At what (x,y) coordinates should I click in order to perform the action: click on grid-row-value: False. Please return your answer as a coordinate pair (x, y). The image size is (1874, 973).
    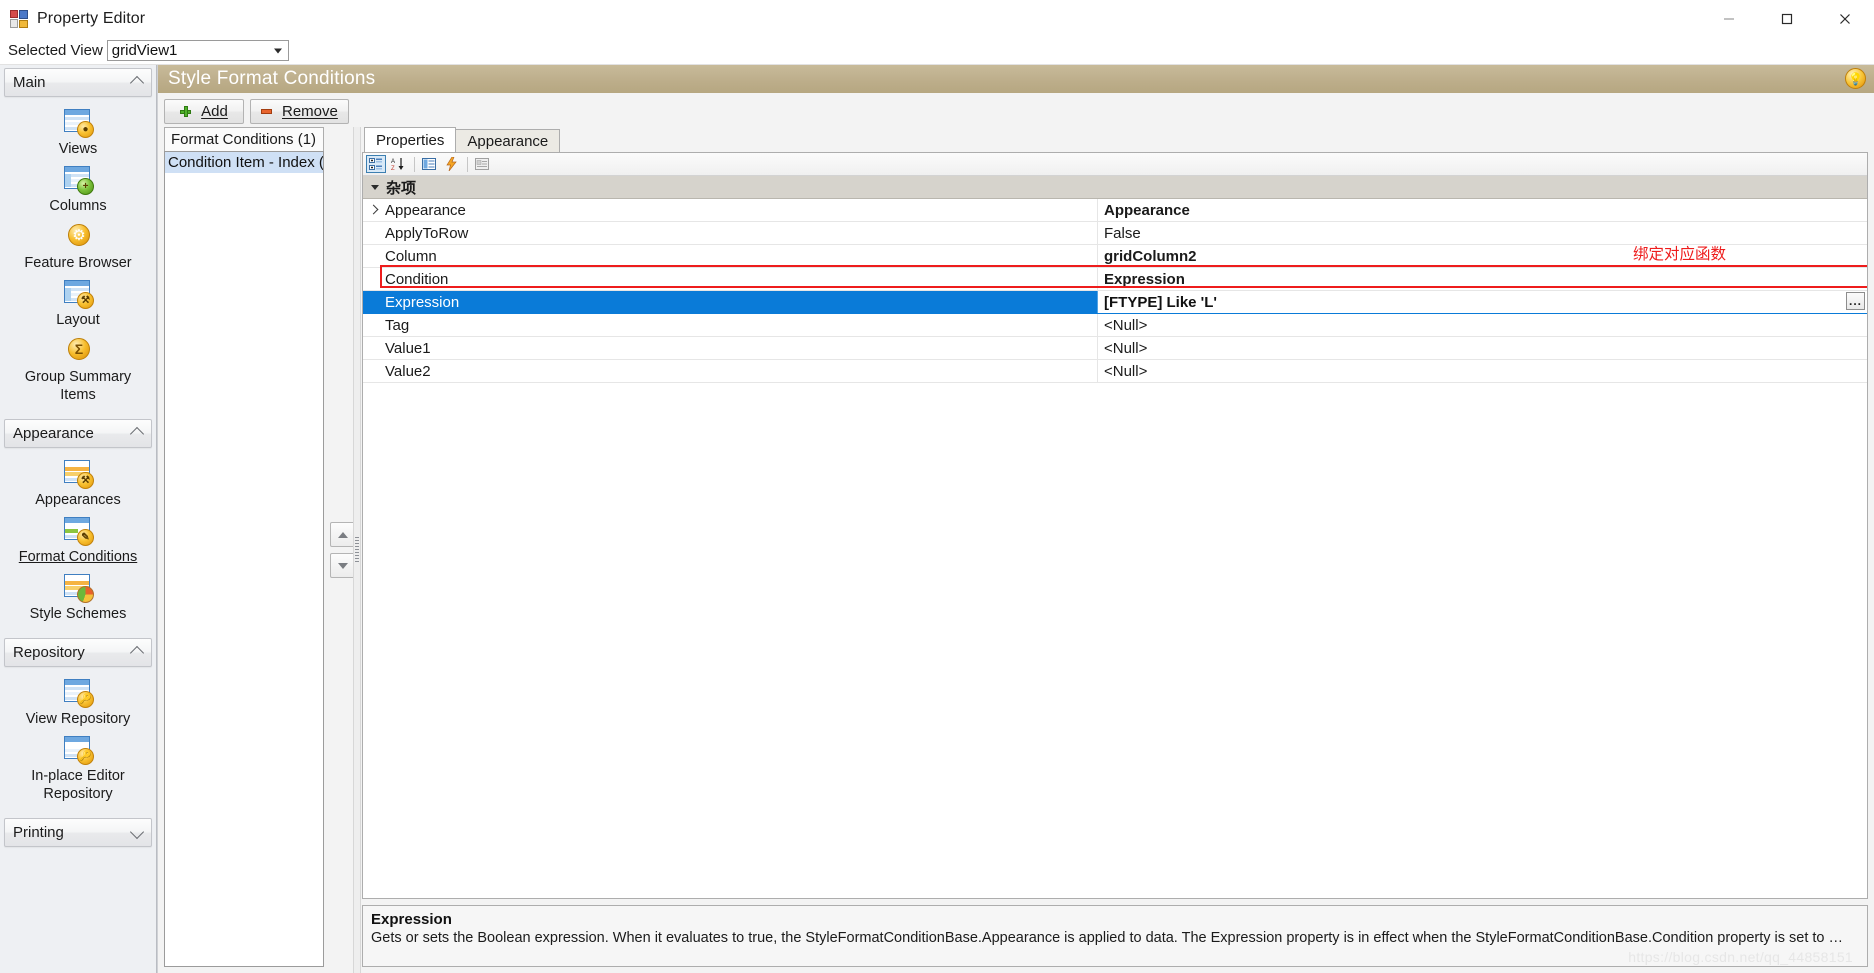
    Looking at the image, I should click on (1482, 233).